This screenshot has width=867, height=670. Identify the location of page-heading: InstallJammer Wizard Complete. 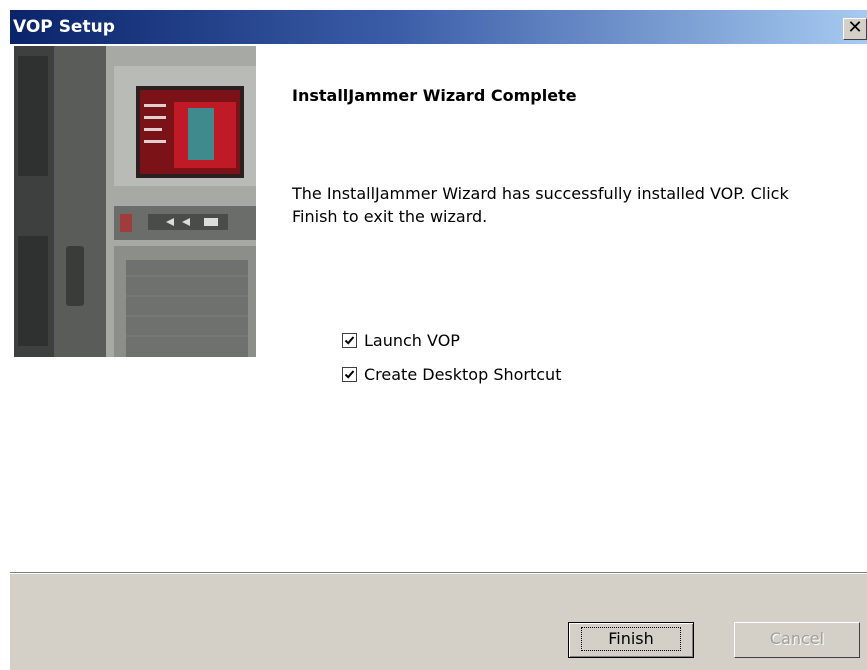
(434, 95).